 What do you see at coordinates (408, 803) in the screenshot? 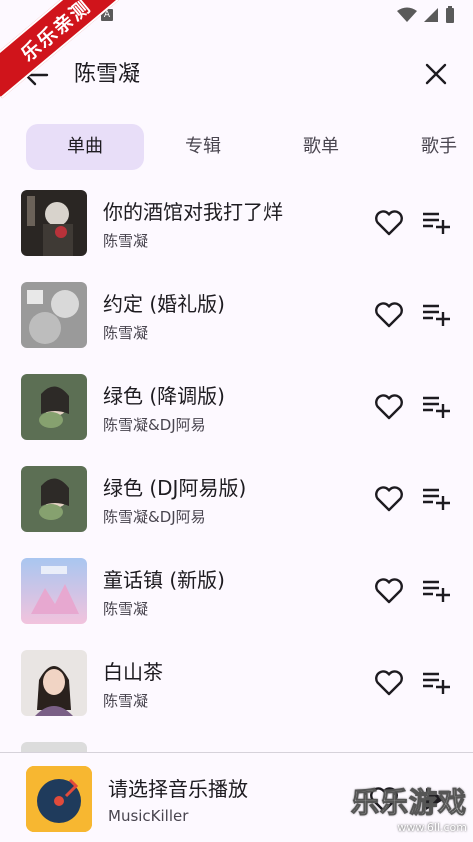
I see `watermark-brand: 乐乐游戏` at bounding box center [408, 803].